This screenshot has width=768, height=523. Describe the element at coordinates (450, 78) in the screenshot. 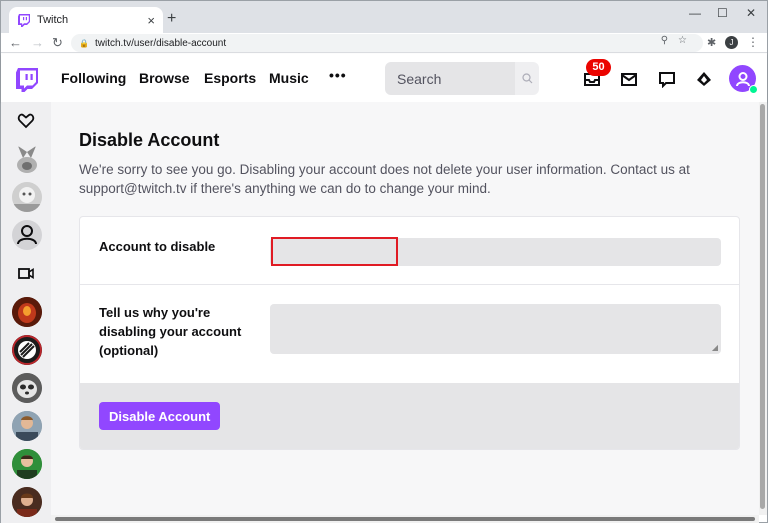

I see `search-input: Search` at that location.